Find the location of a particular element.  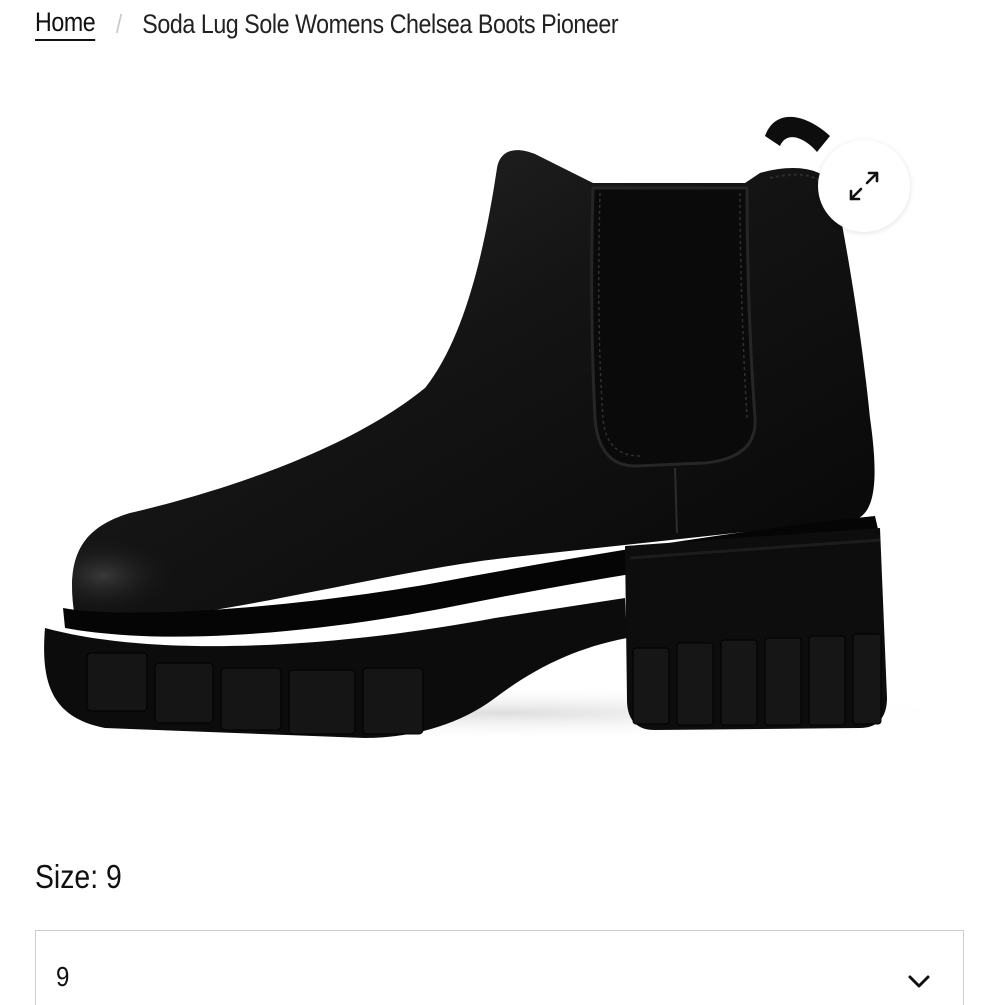

size-dropdown-value: 9 is located at coordinates (63, 976).